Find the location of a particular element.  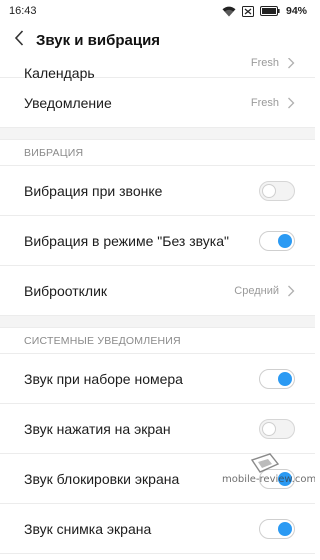

sim-disabled-icon is located at coordinates (247, 11).